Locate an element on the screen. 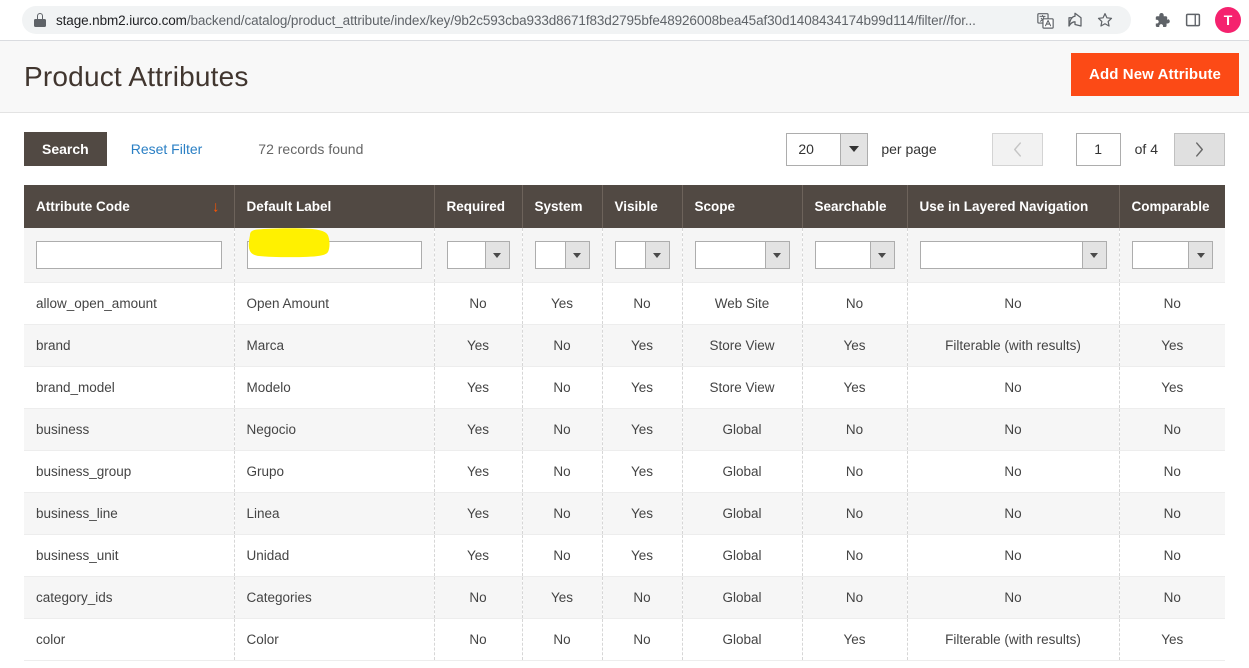 This screenshot has height=668, width=1249. grid-filter-row is located at coordinates (624, 255).